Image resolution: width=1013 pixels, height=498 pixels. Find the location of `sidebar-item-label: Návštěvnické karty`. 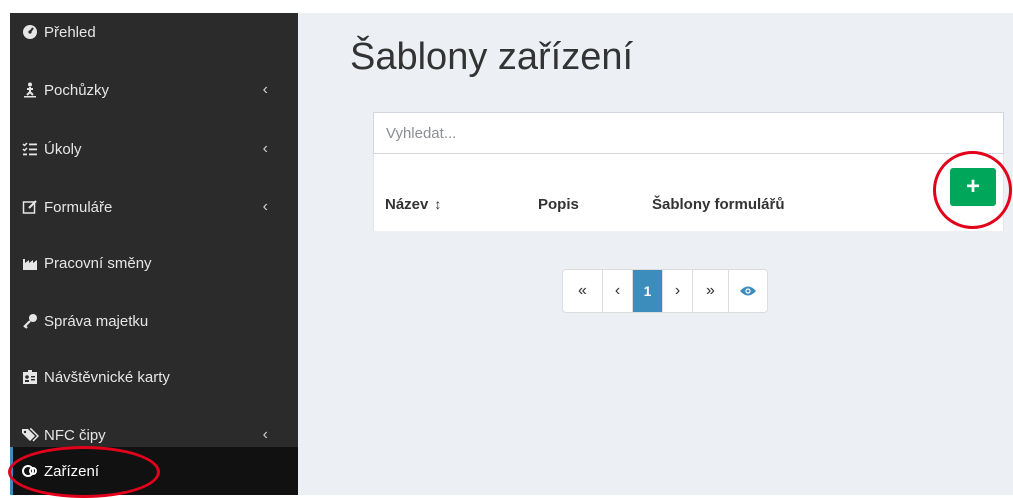

sidebar-item-label: Návštěvnické karty is located at coordinates (107, 377).